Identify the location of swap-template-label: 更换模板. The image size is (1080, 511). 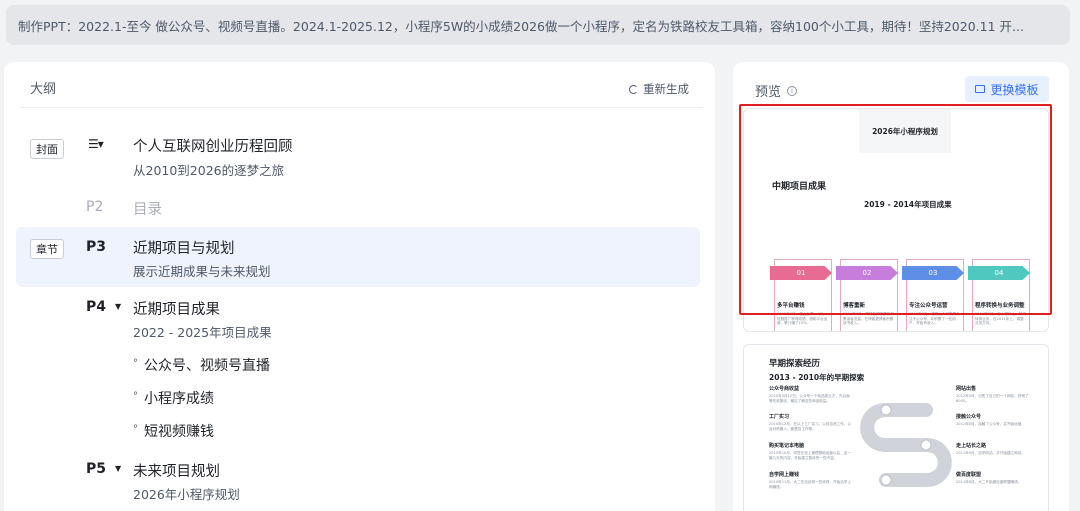
(1014, 89).